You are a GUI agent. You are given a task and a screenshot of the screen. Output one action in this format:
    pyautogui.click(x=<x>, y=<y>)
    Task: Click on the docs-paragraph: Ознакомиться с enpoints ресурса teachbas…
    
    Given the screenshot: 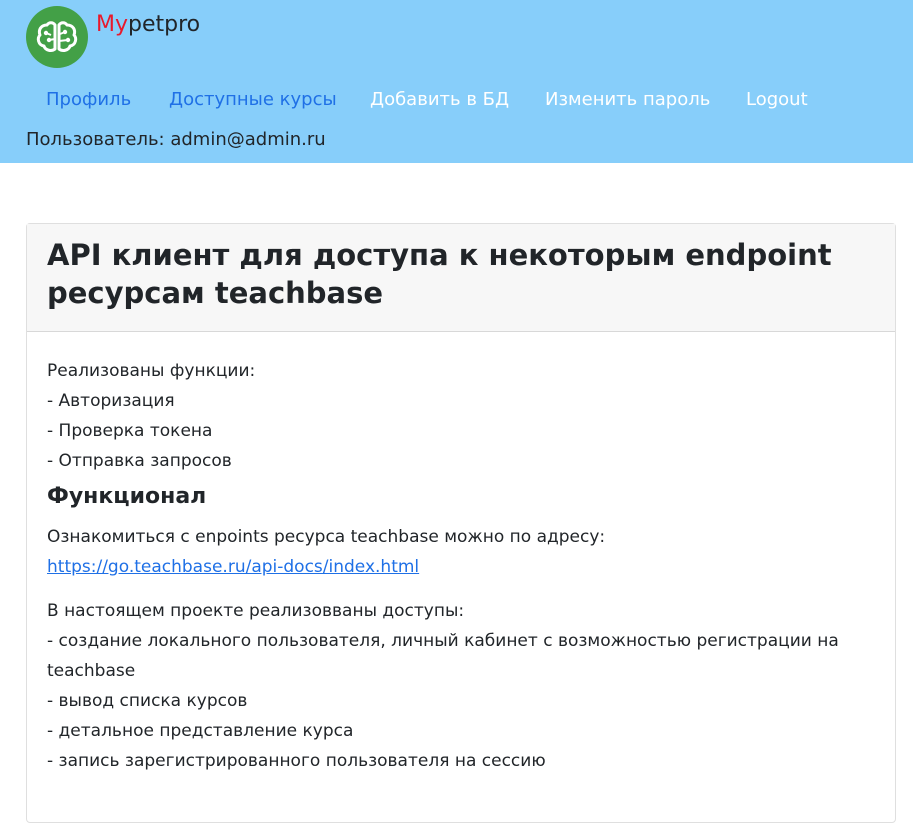 What is the action you would take?
    pyautogui.click(x=461, y=552)
    